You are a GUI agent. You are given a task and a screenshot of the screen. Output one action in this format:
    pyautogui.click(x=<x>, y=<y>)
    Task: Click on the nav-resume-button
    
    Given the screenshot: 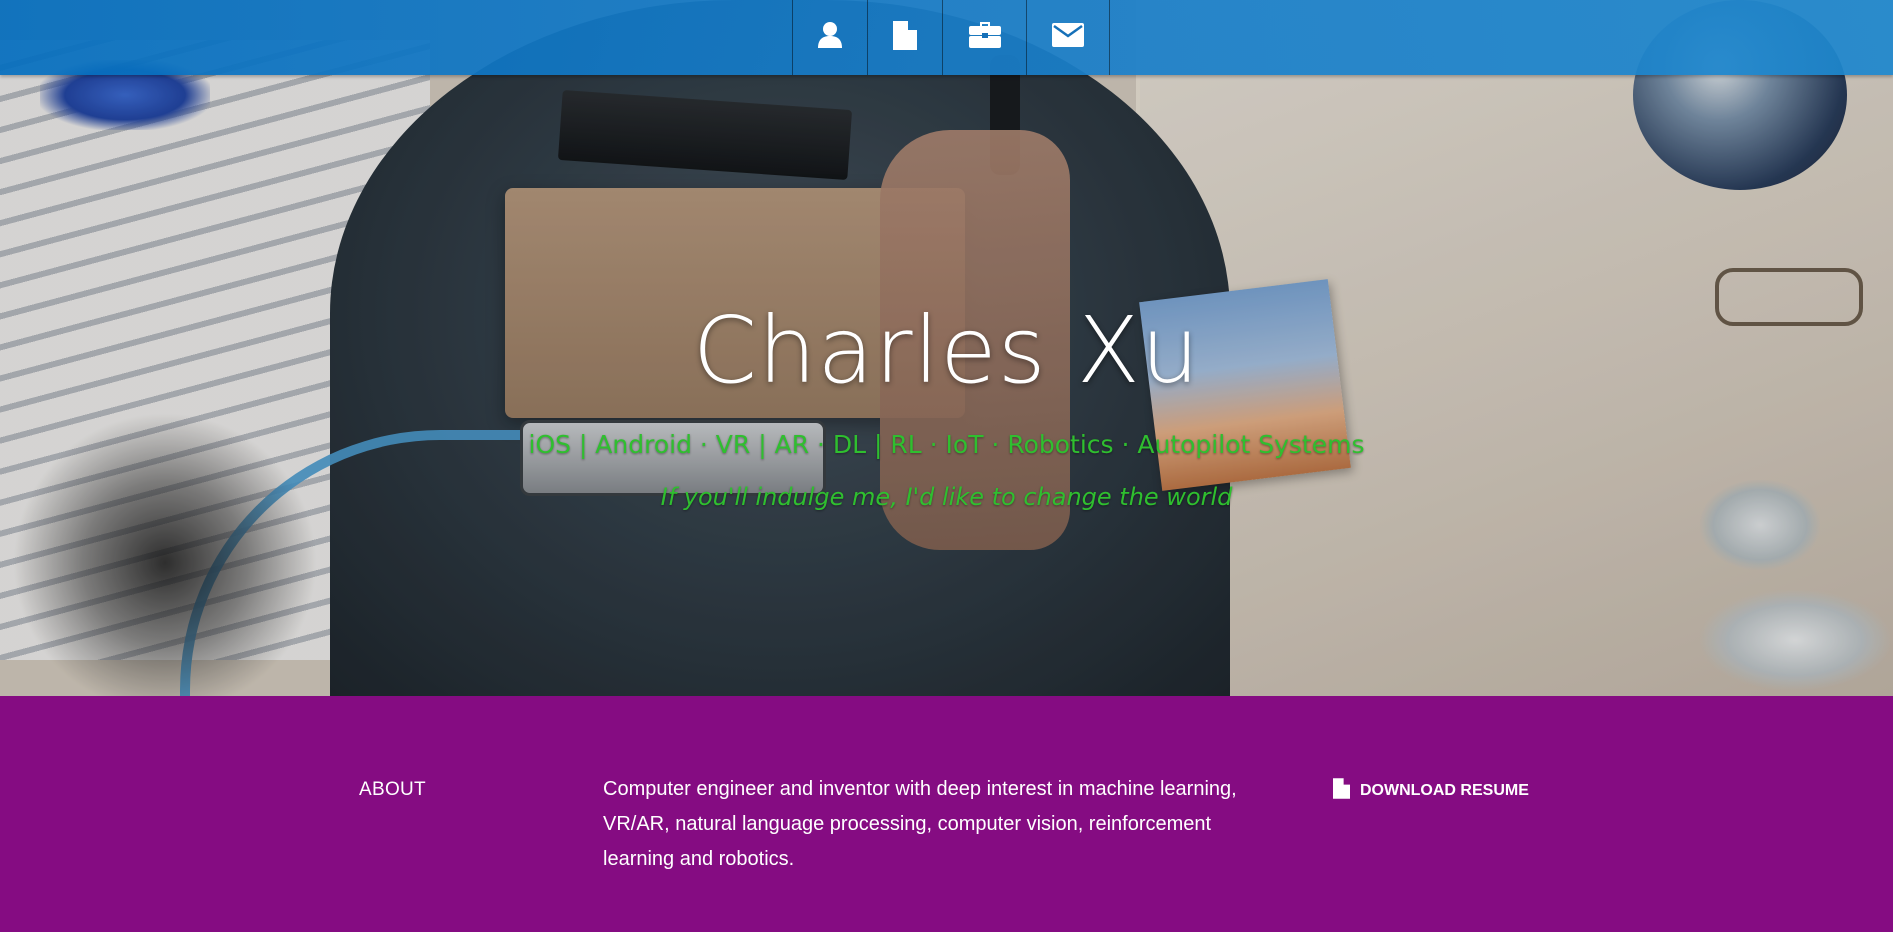 What is the action you would take?
    pyautogui.click(x=904, y=37)
    